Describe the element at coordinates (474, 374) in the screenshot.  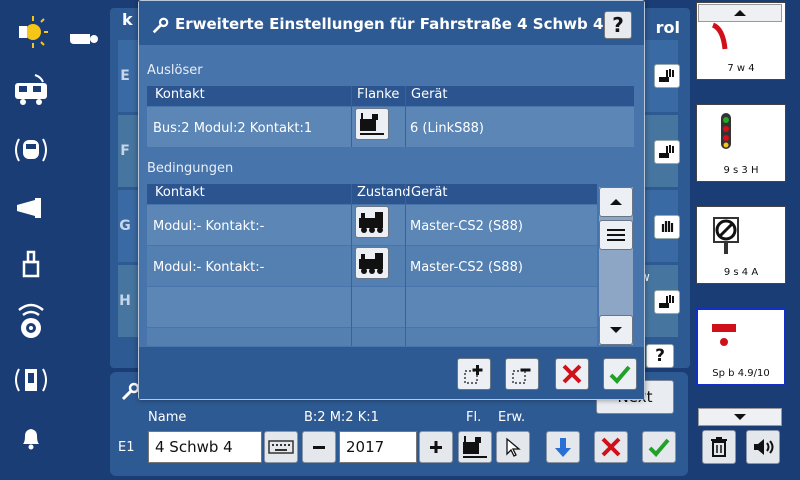
I see `add-row-button` at that location.